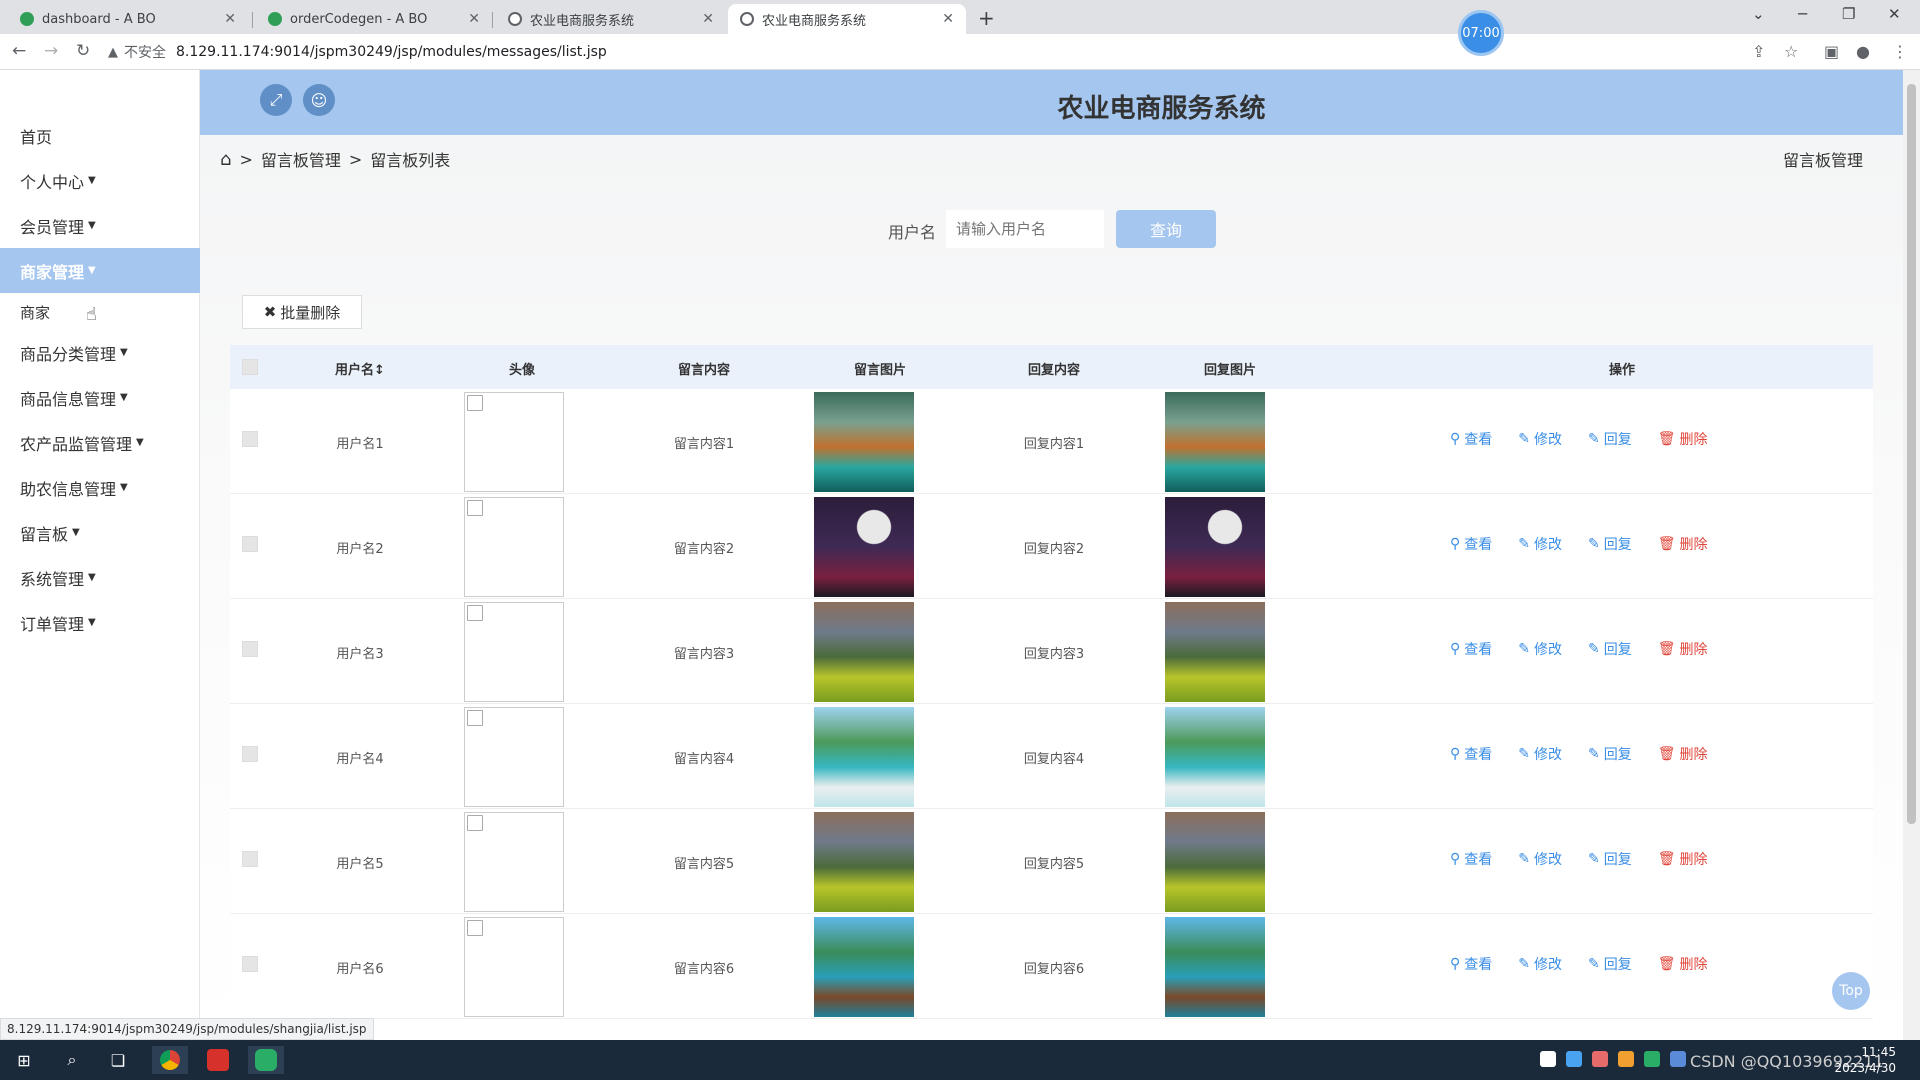 This screenshot has height=1080, width=1920. Describe the element at coordinates (1652, 1059) in the screenshot. I see `wechat-tray-icon` at that location.